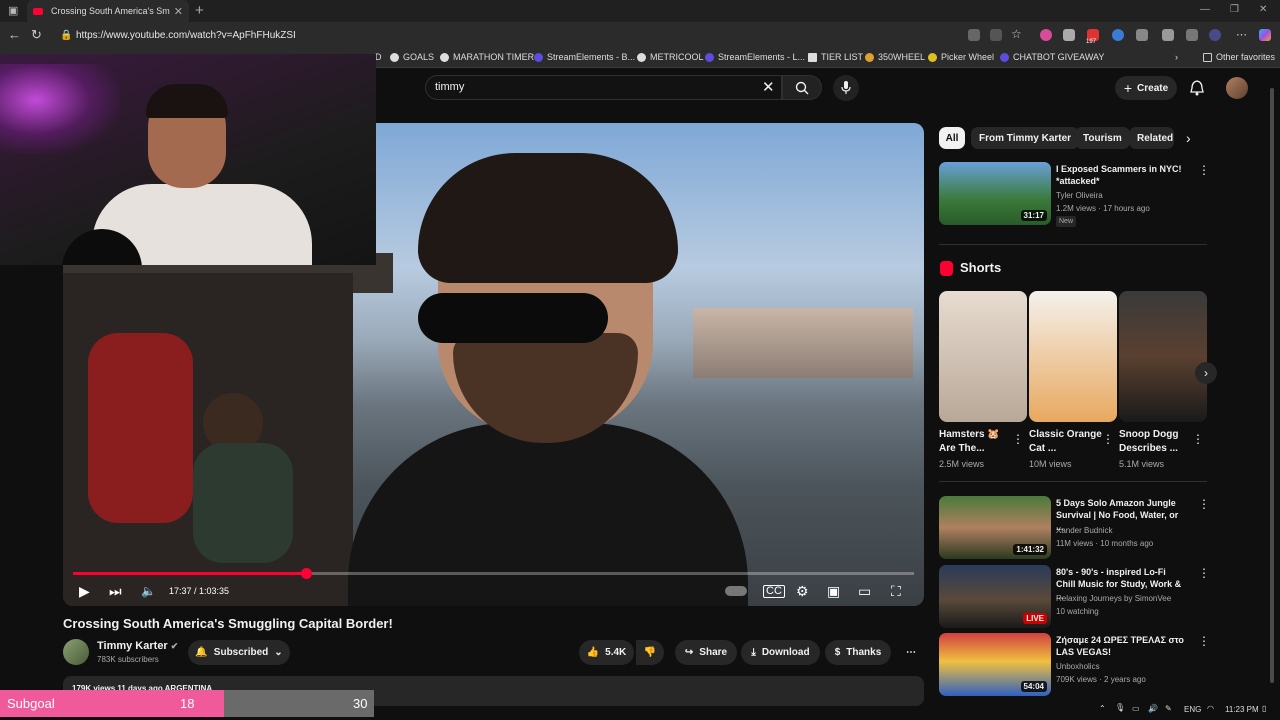  I want to click on create-button: + Create, so click(1146, 88).